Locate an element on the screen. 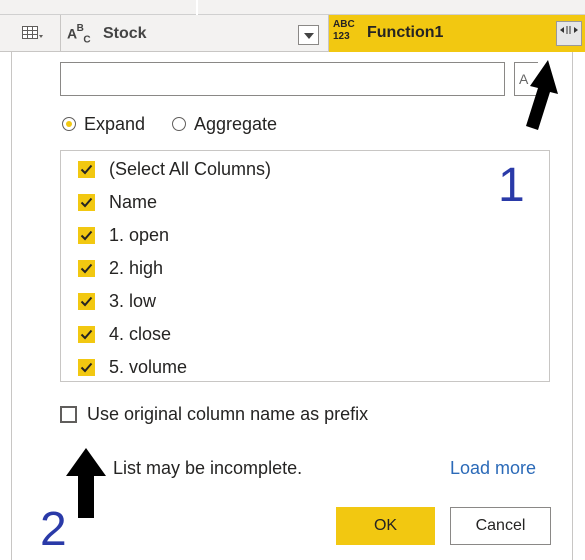 The height and width of the screenshot is (560, 585). text-type-icon: ABC is located at coordinates (79, 34).